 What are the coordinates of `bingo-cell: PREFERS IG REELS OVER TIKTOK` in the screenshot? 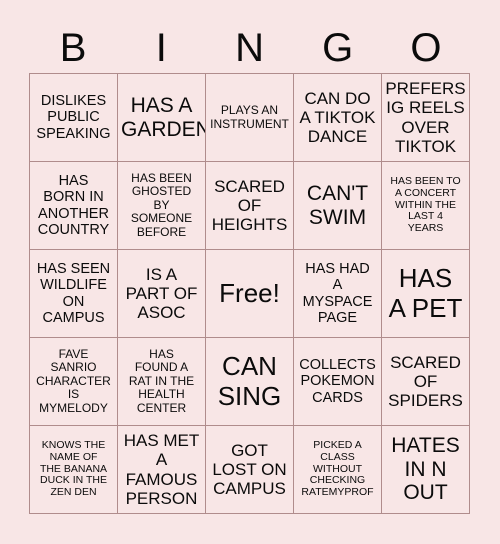 It's located at (426, 118).